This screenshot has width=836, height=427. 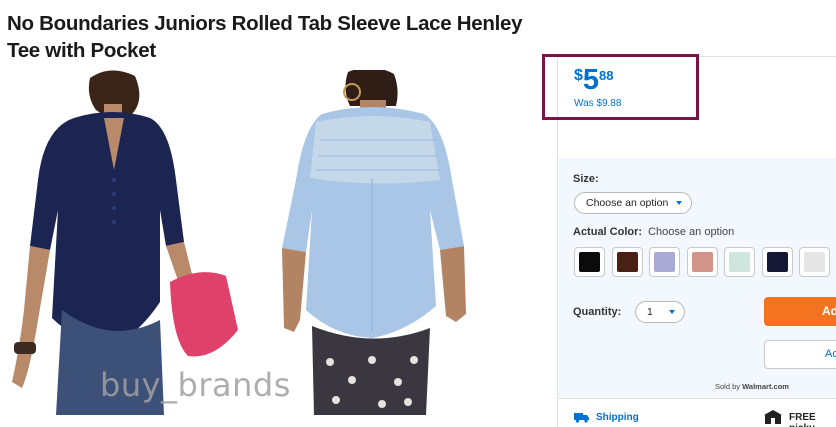 What do you see at coordinates (591, 80) in the screenshot?
I see `price-dollars: 5` at bounding box center [591, 80].